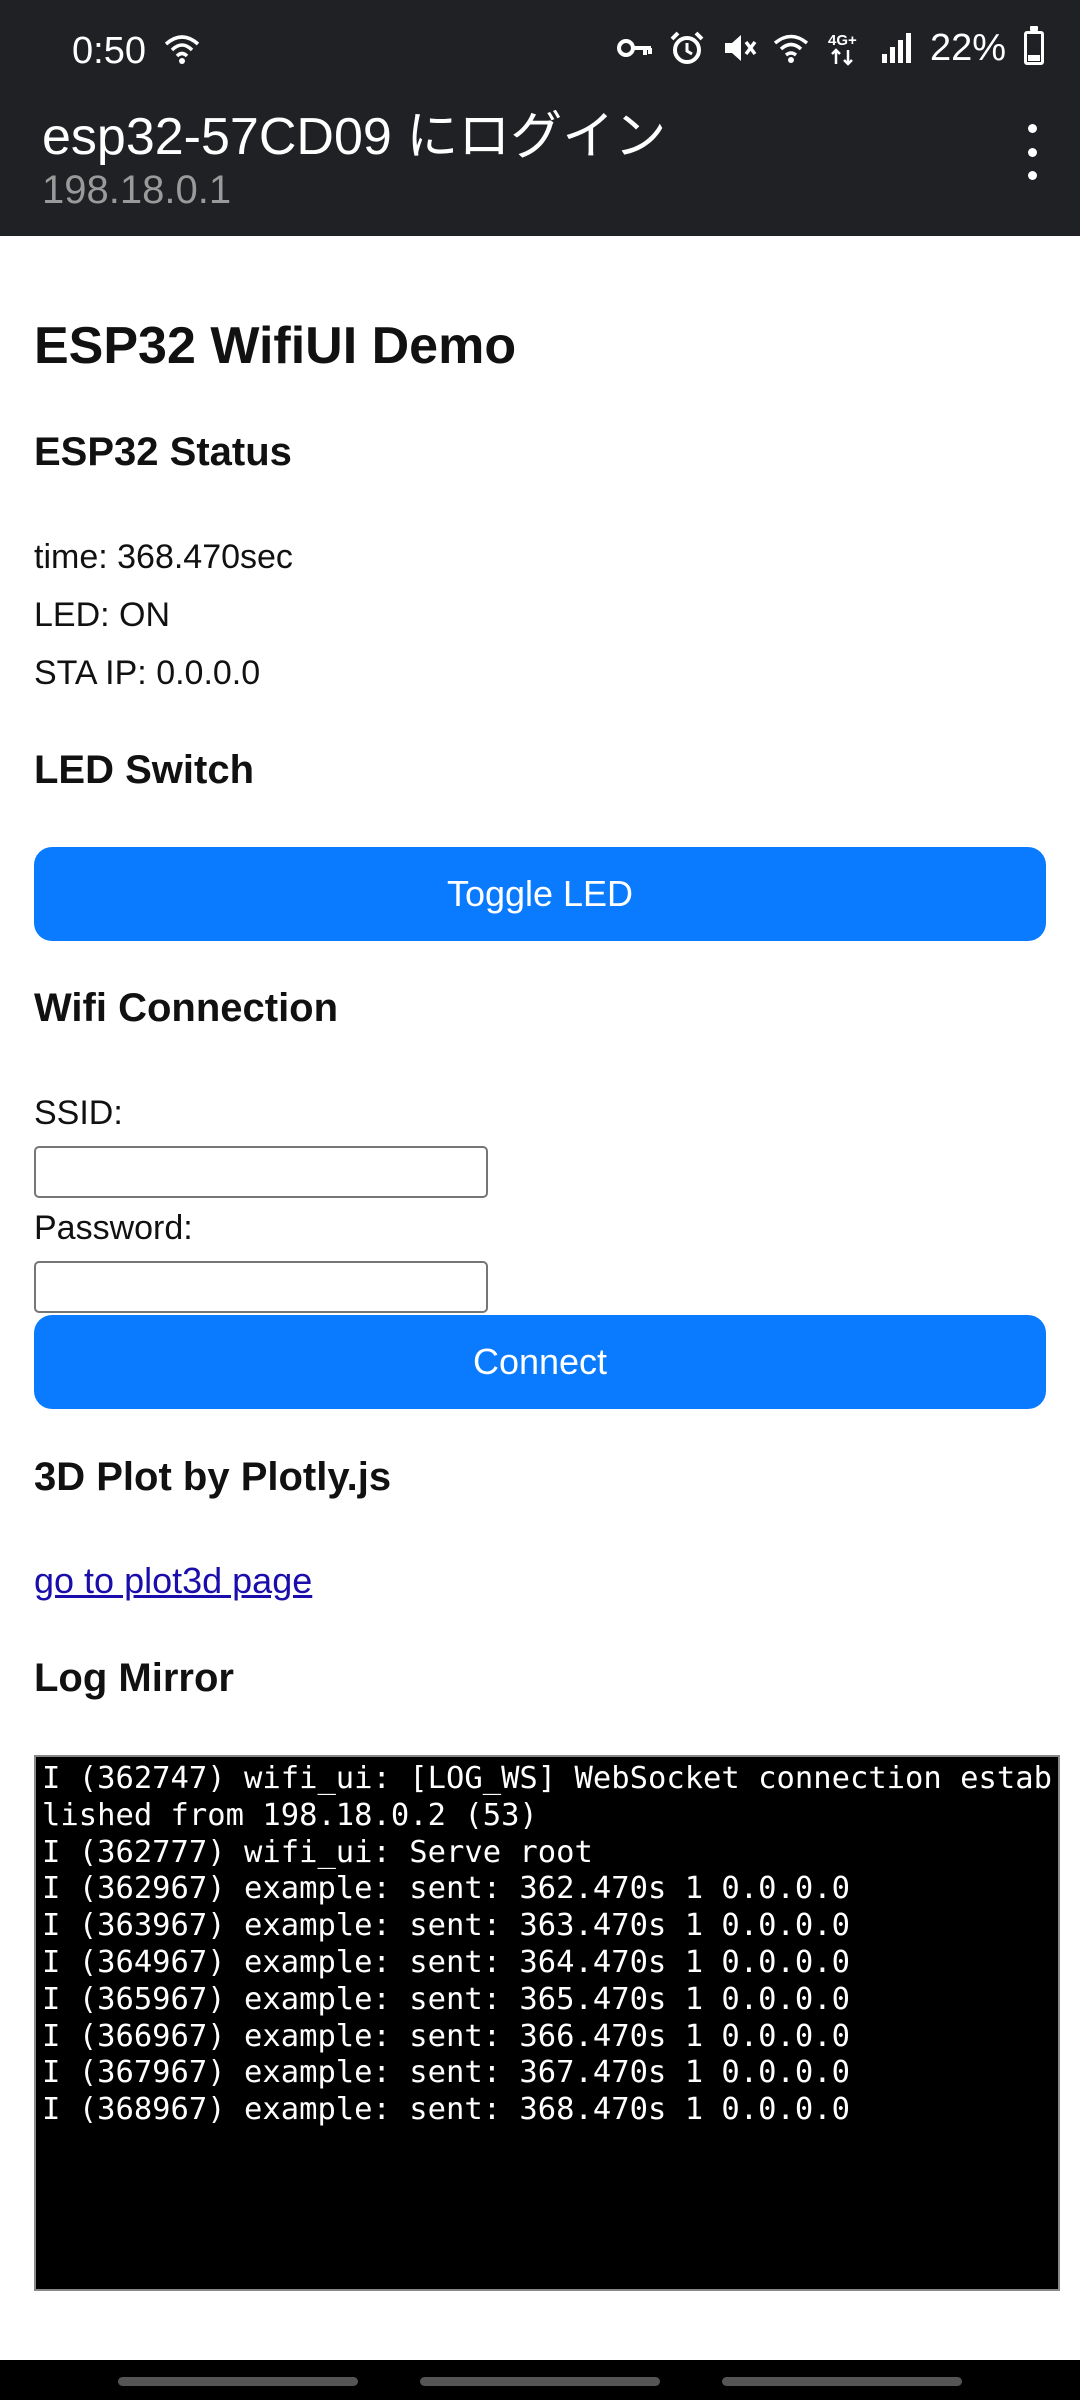 Image resolution: width=1080 pixels, height=2400 pixels. I want to click on nav-home-button, so click(540, 2381).